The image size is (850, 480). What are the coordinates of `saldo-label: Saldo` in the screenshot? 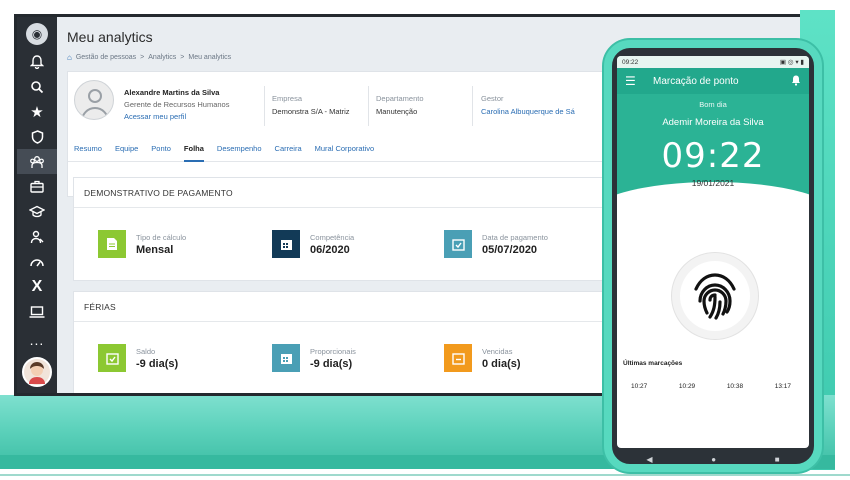 It's located at (146, 351).